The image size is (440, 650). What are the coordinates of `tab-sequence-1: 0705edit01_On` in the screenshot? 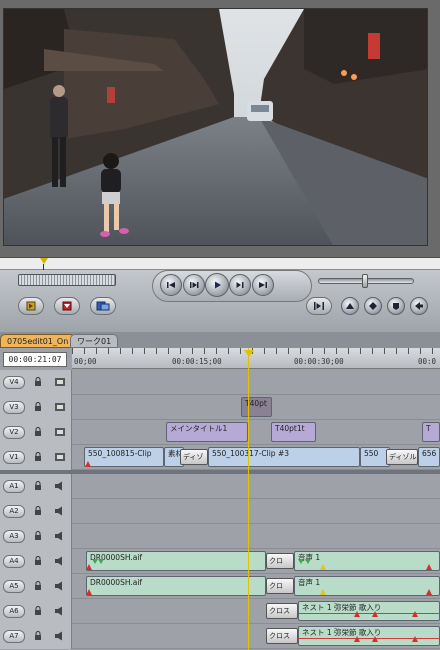 It's located at (38, 341).